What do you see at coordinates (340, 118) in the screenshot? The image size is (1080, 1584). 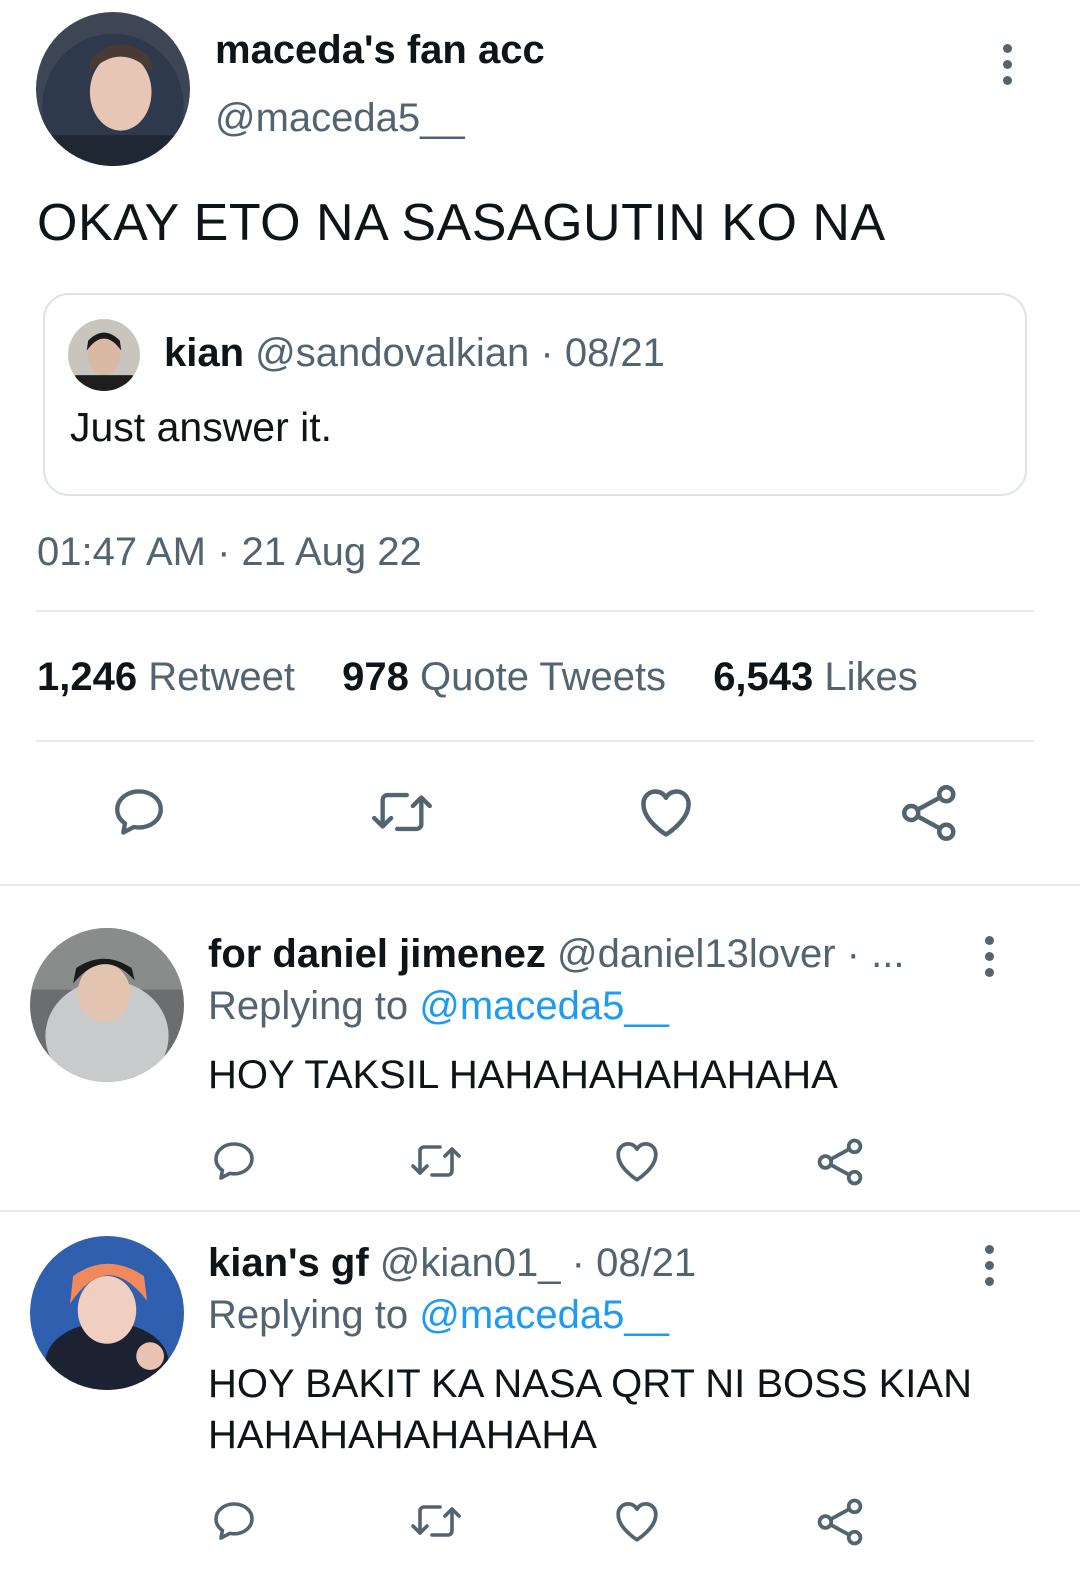 I see `author-handle: @maceda5__` at bounding box center [340, 118].